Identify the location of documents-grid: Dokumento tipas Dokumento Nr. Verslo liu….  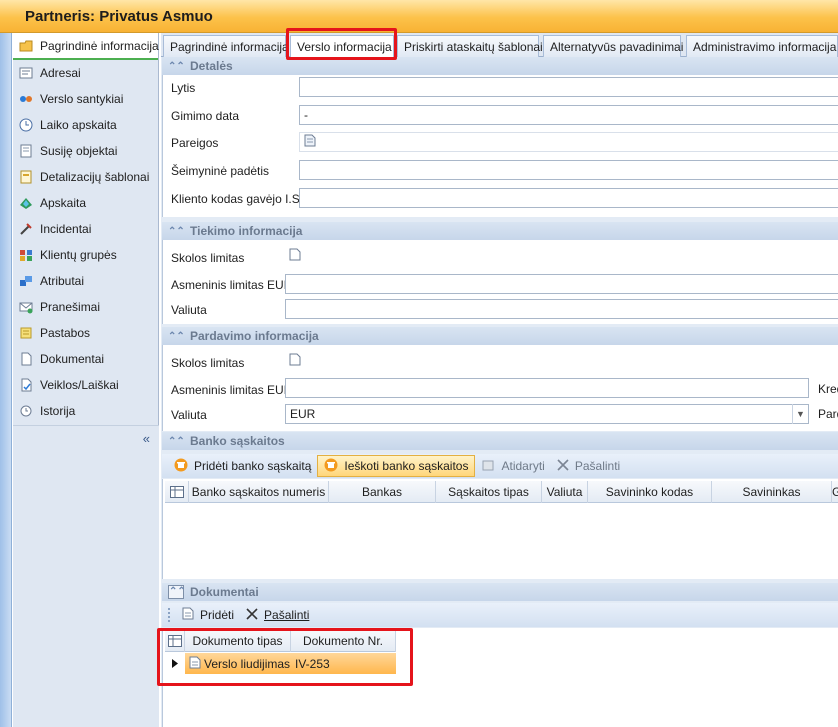
(500, 677).